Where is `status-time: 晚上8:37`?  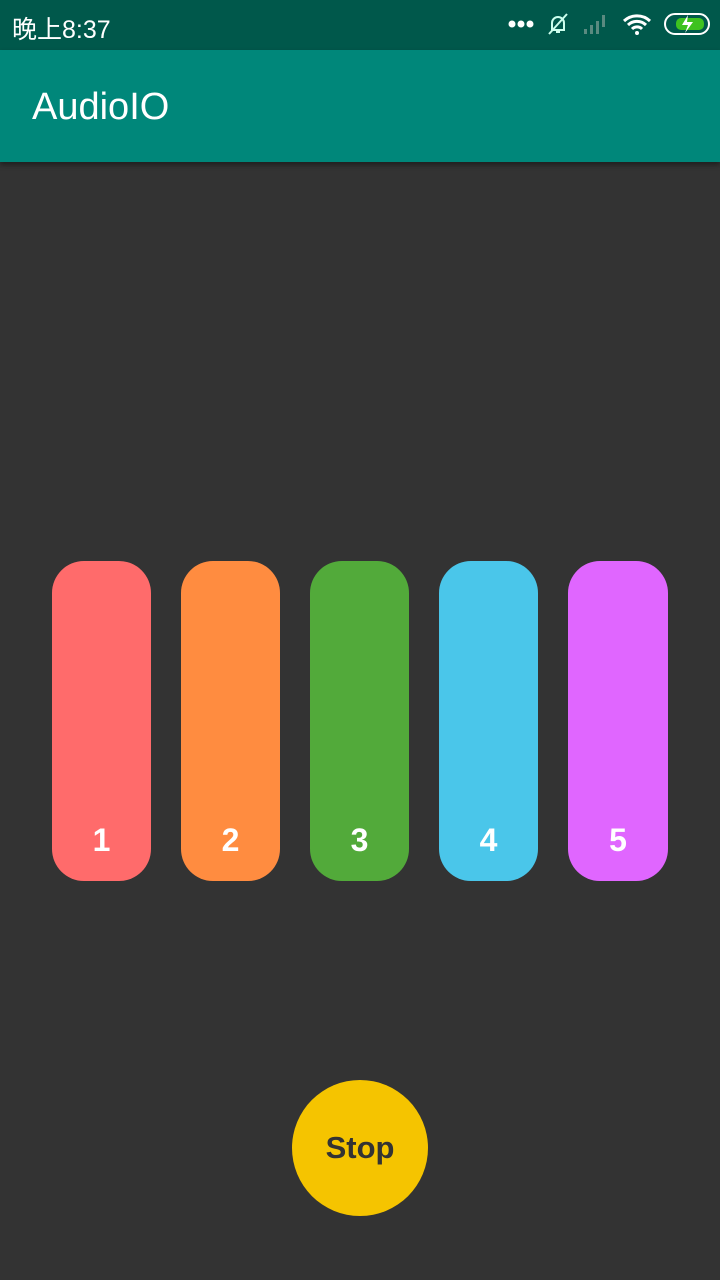 status-time: 晚上8:37 is located at coordinates (61, 30).